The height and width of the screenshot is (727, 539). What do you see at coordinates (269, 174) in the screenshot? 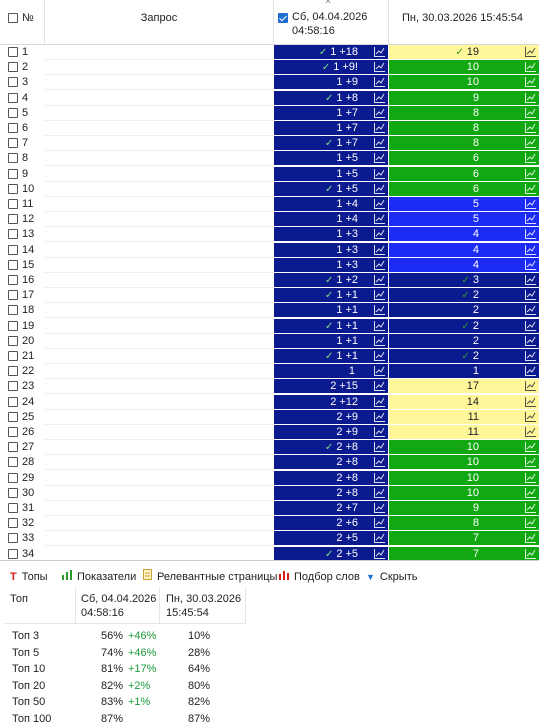
I see `table-row: 9 1 +5 6` at bounding box center [269, 174].